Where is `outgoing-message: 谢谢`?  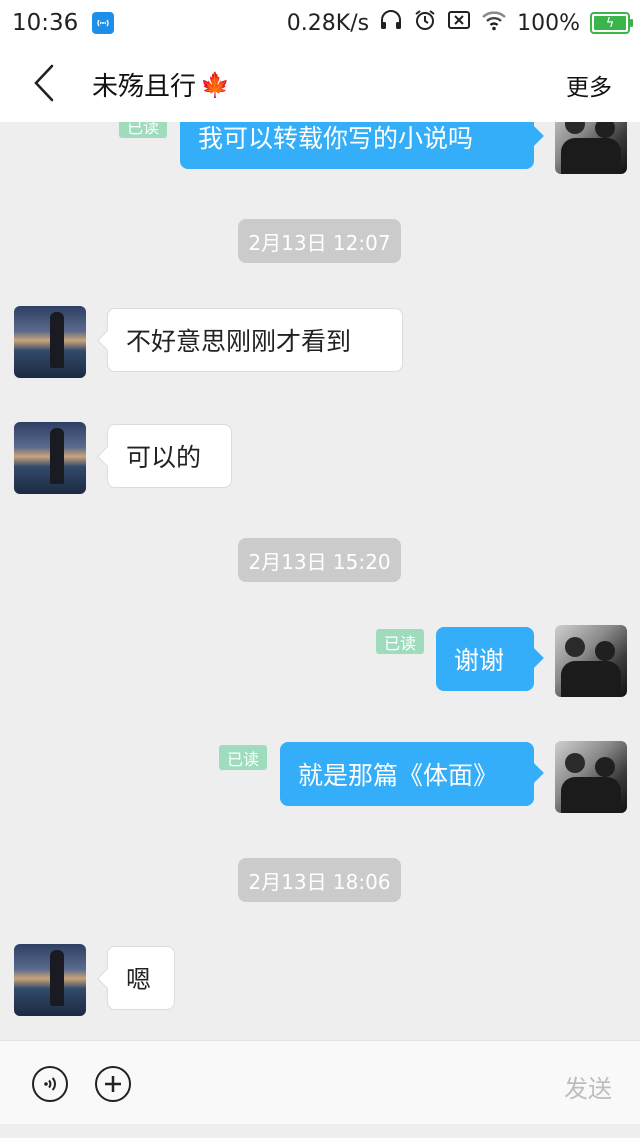 outgoing-message: 谢谢 is located at coordinates (485, 659).